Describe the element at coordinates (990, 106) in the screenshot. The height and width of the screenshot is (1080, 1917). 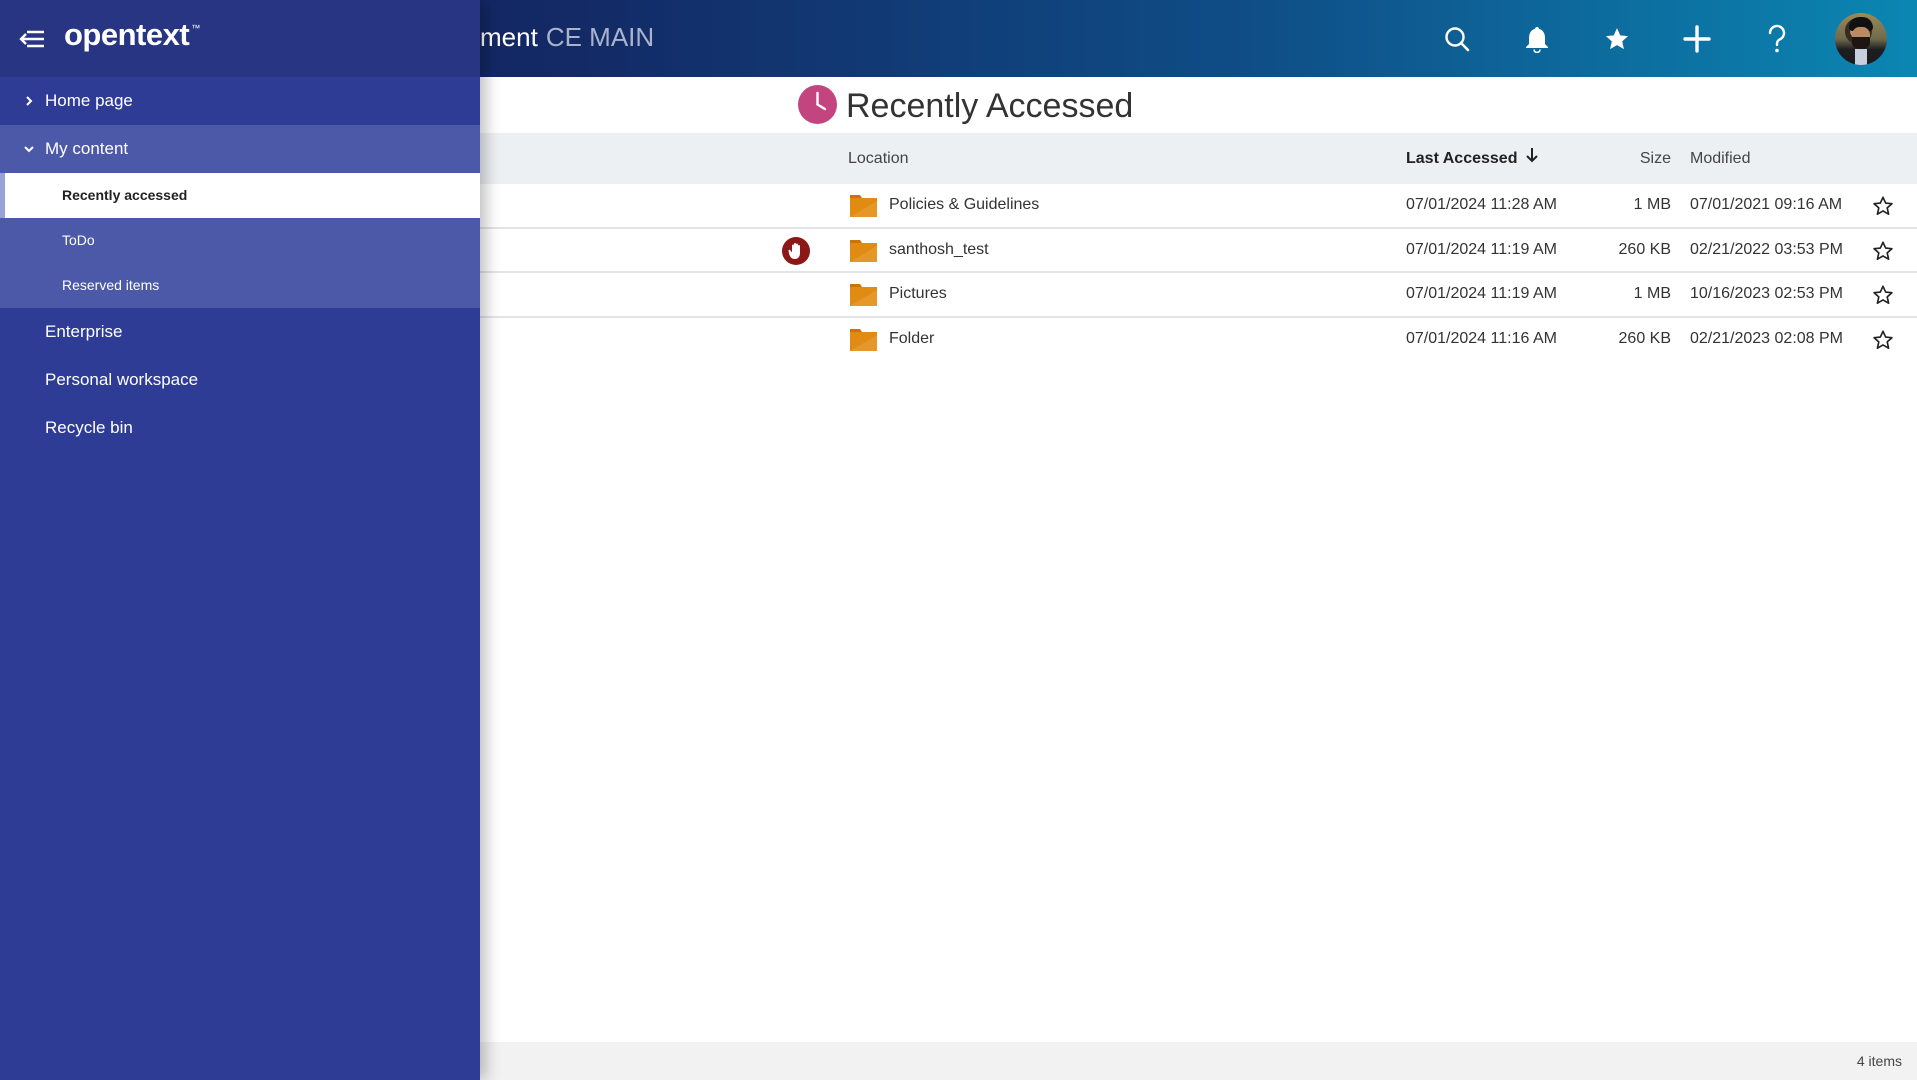
I see `page-title: Recently Accessed` at that location.